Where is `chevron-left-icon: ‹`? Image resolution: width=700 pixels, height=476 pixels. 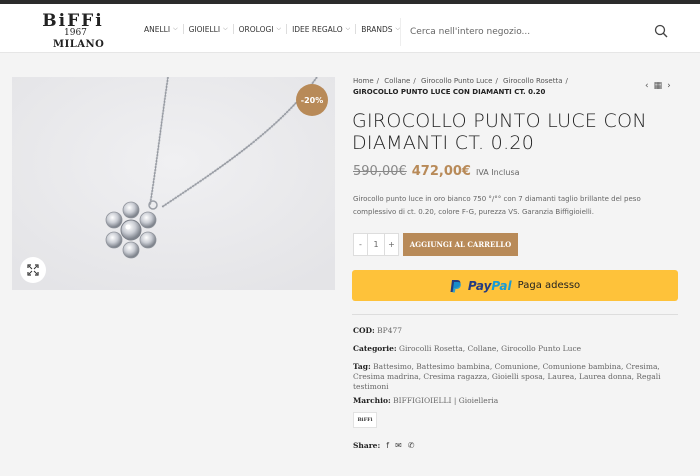 chevron-left-icon: ‹ is located at coordinates (647, 86).